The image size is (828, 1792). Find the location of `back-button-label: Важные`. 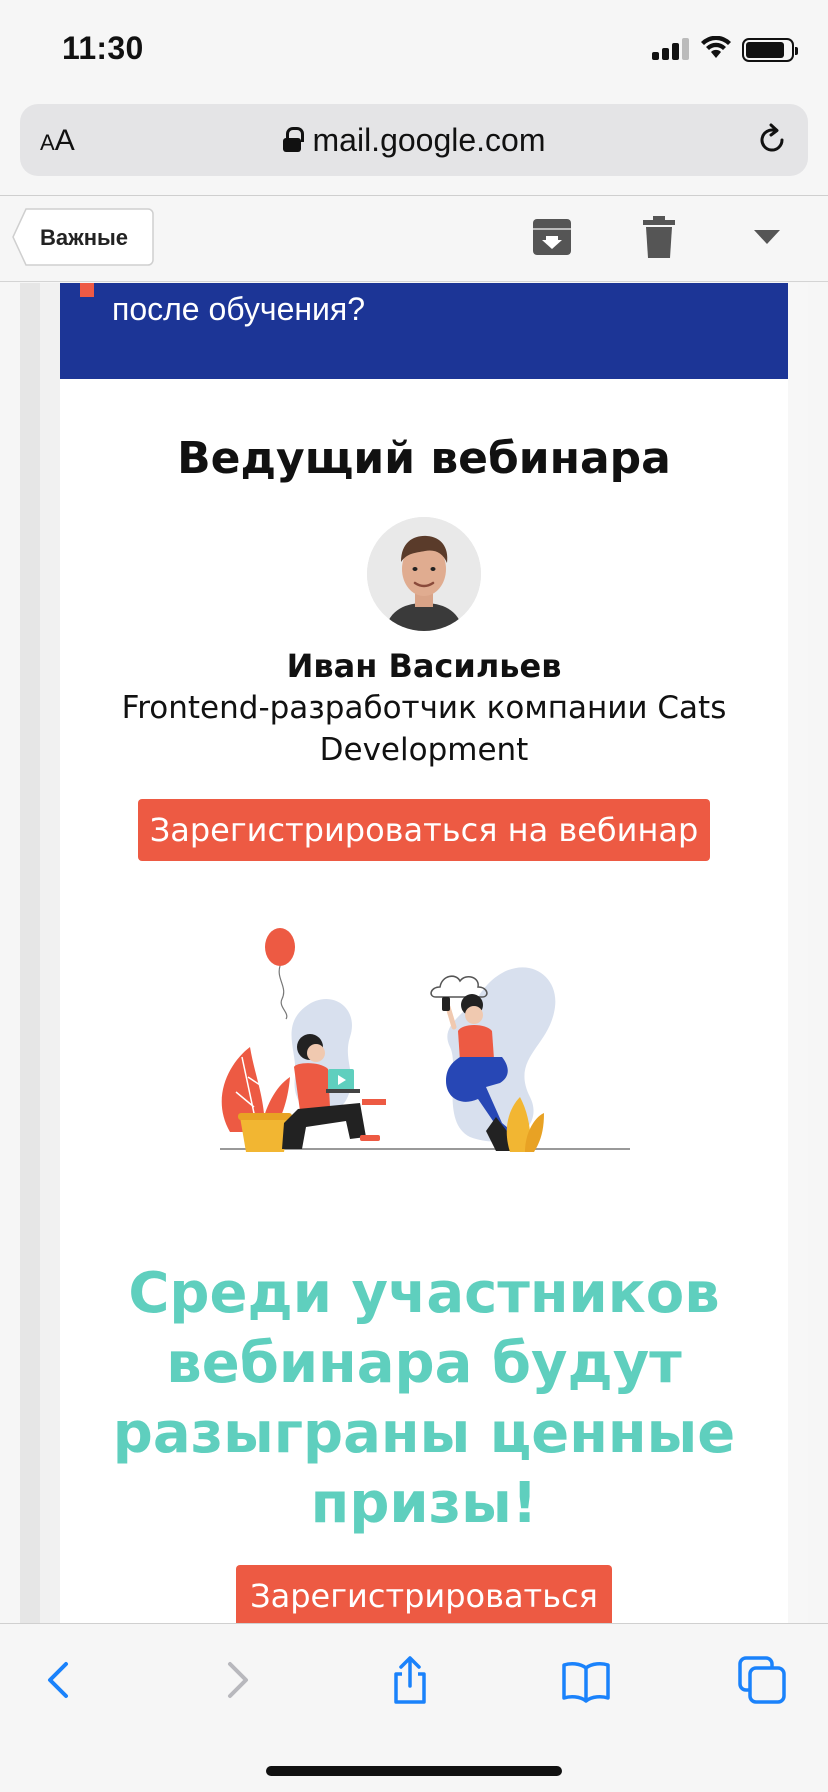

back-button-label: Важные is located at coordinates (84, 237).